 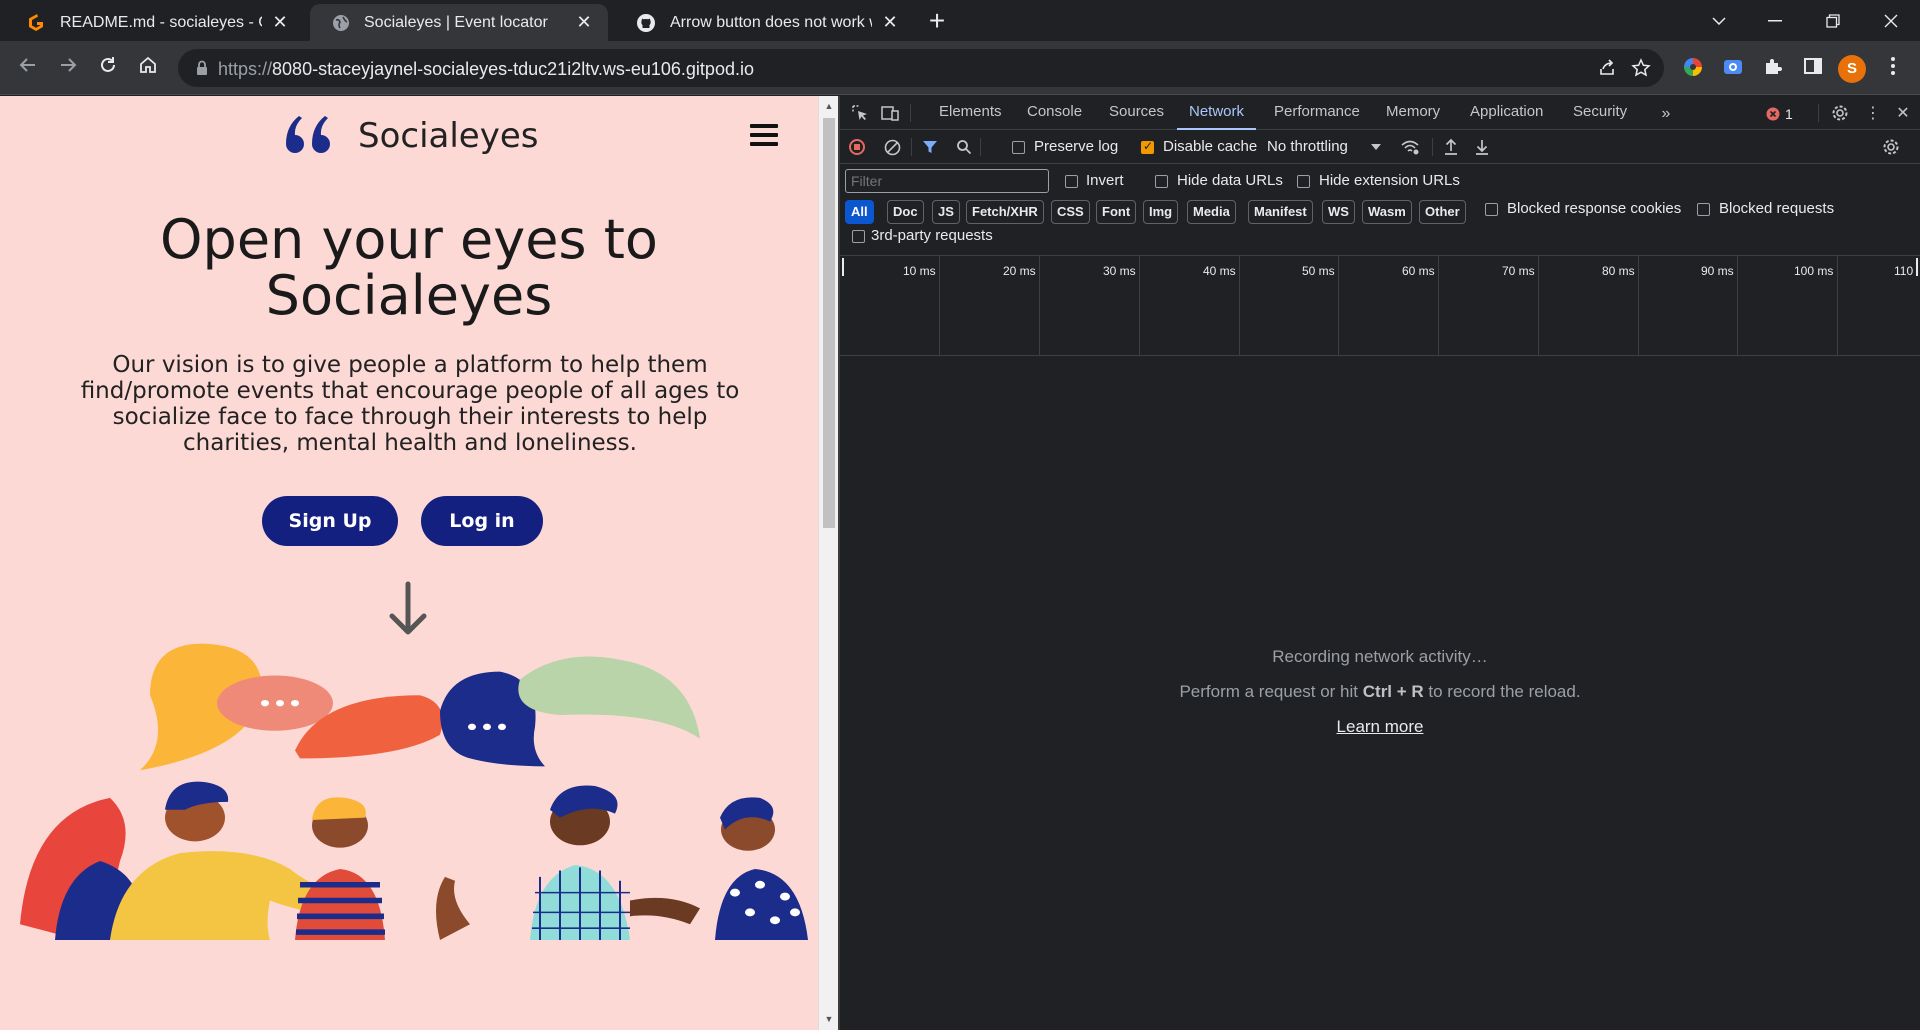 What do you see at coordinates (937, 21) in the screenshot?
I see `new-tab-button: +` at bounding box center [937, 21].